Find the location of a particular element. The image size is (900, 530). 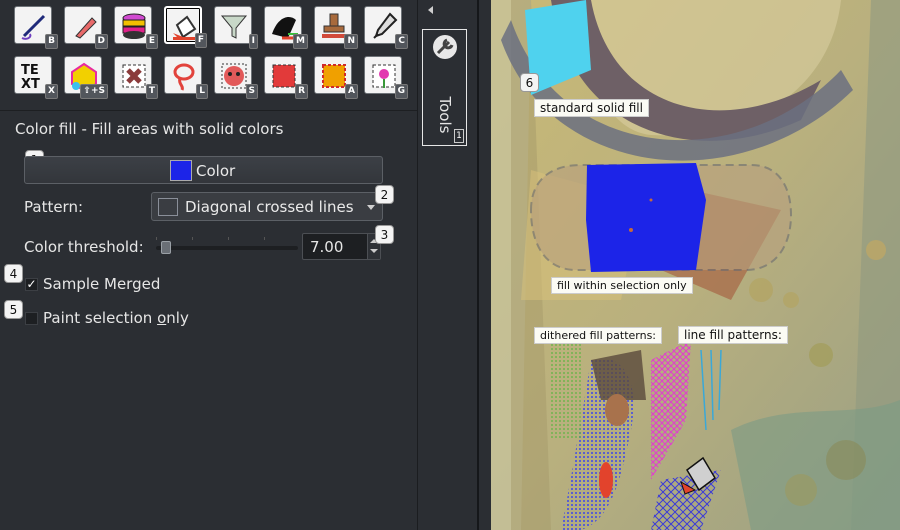

shortcut-key-label: S is located at coordinates (251, 91).